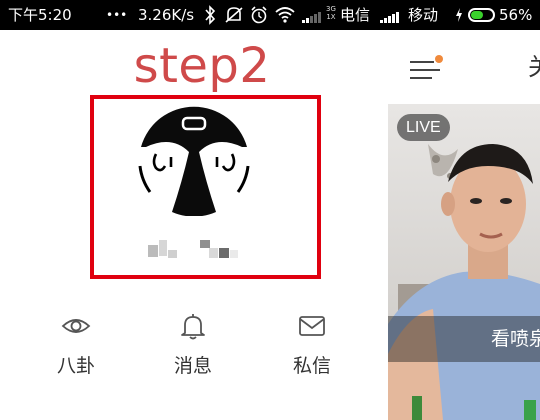 This screenshot has width=540, height=420. Describe the element at coordinates (427, 68) in the screenshot. I see `menu-icon` at that location.